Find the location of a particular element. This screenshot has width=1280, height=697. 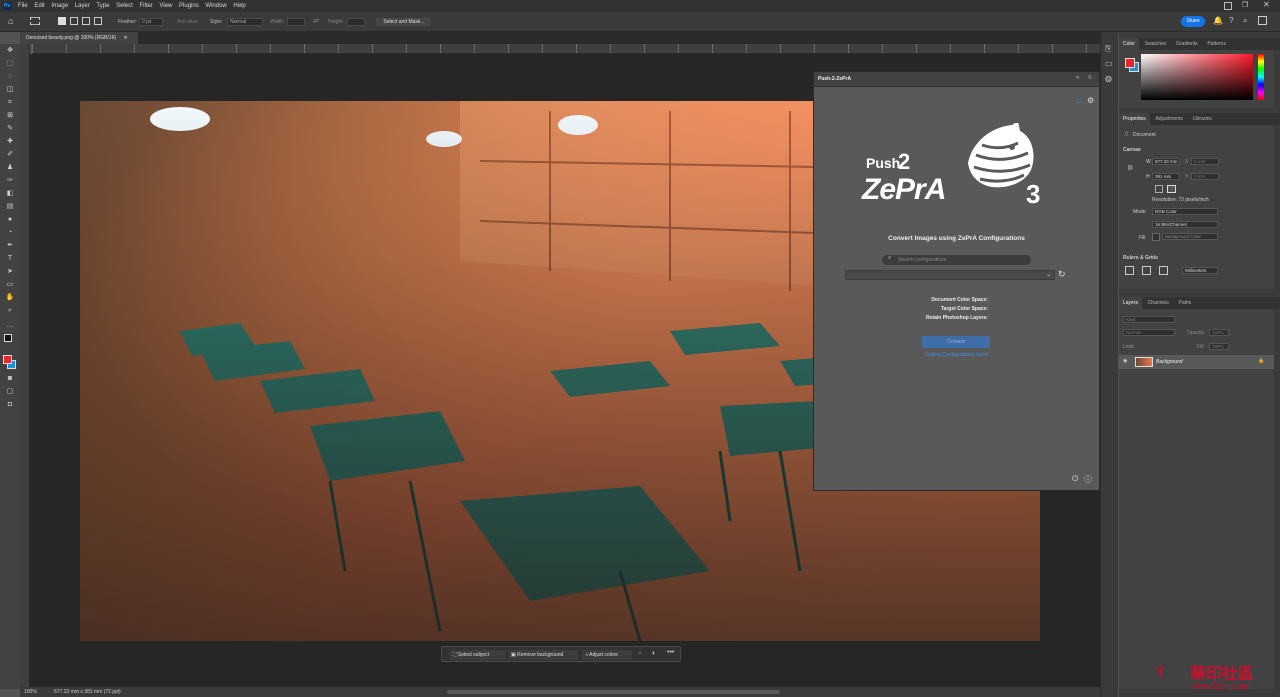

fill-swatch is located at coordinates (1156, 237).